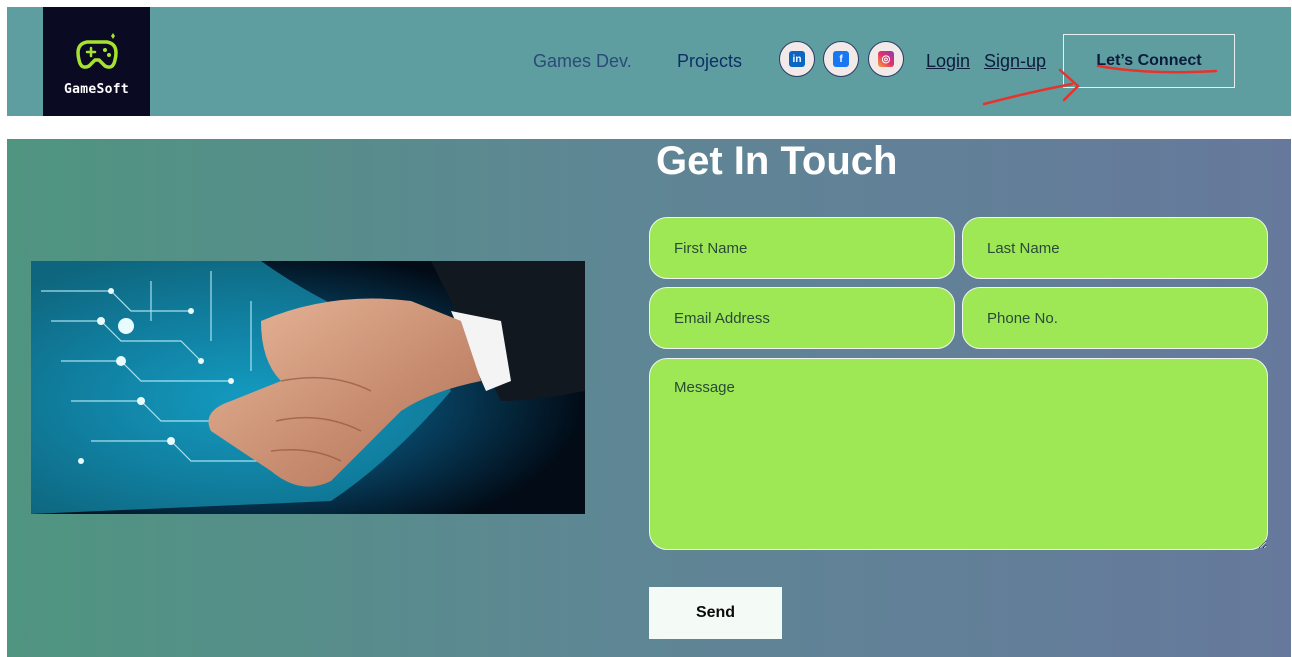 This screenshot has height=657, width=1292. I want to click on nav-games-dev: Games Dev., so click(582, 61).